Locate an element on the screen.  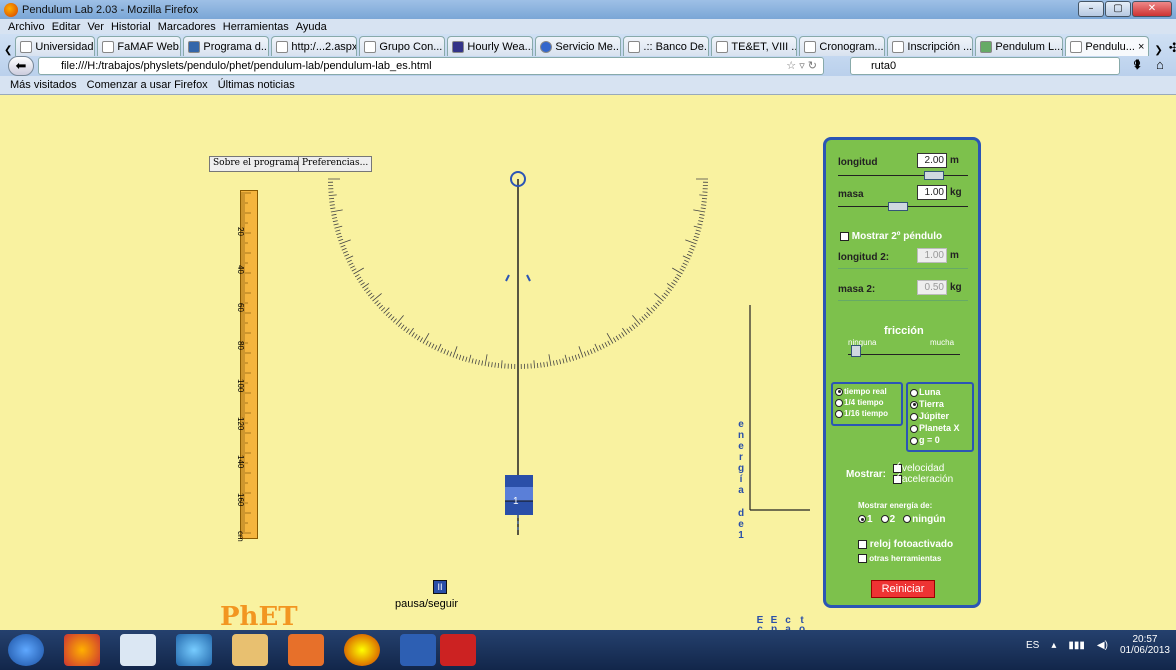
tab-scroll-right-icon: ❯ is located at coordinates (1158, 50).